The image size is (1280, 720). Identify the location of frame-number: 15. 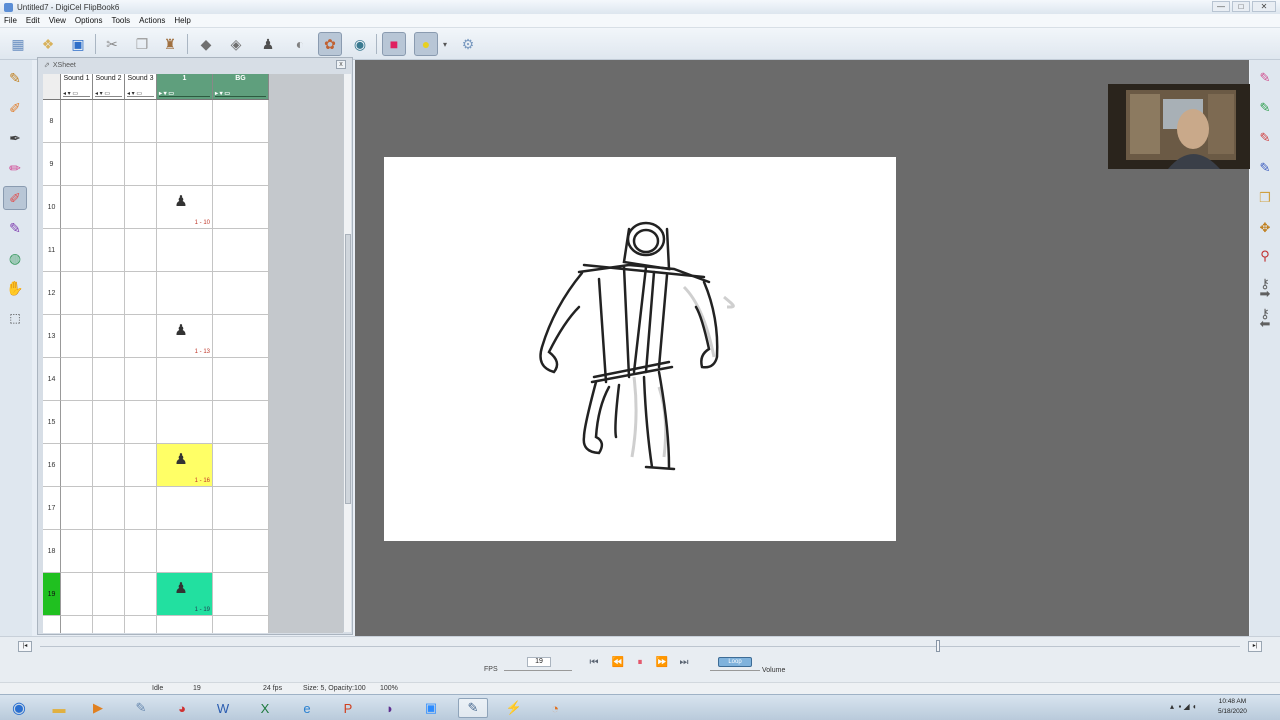
(52, 422).